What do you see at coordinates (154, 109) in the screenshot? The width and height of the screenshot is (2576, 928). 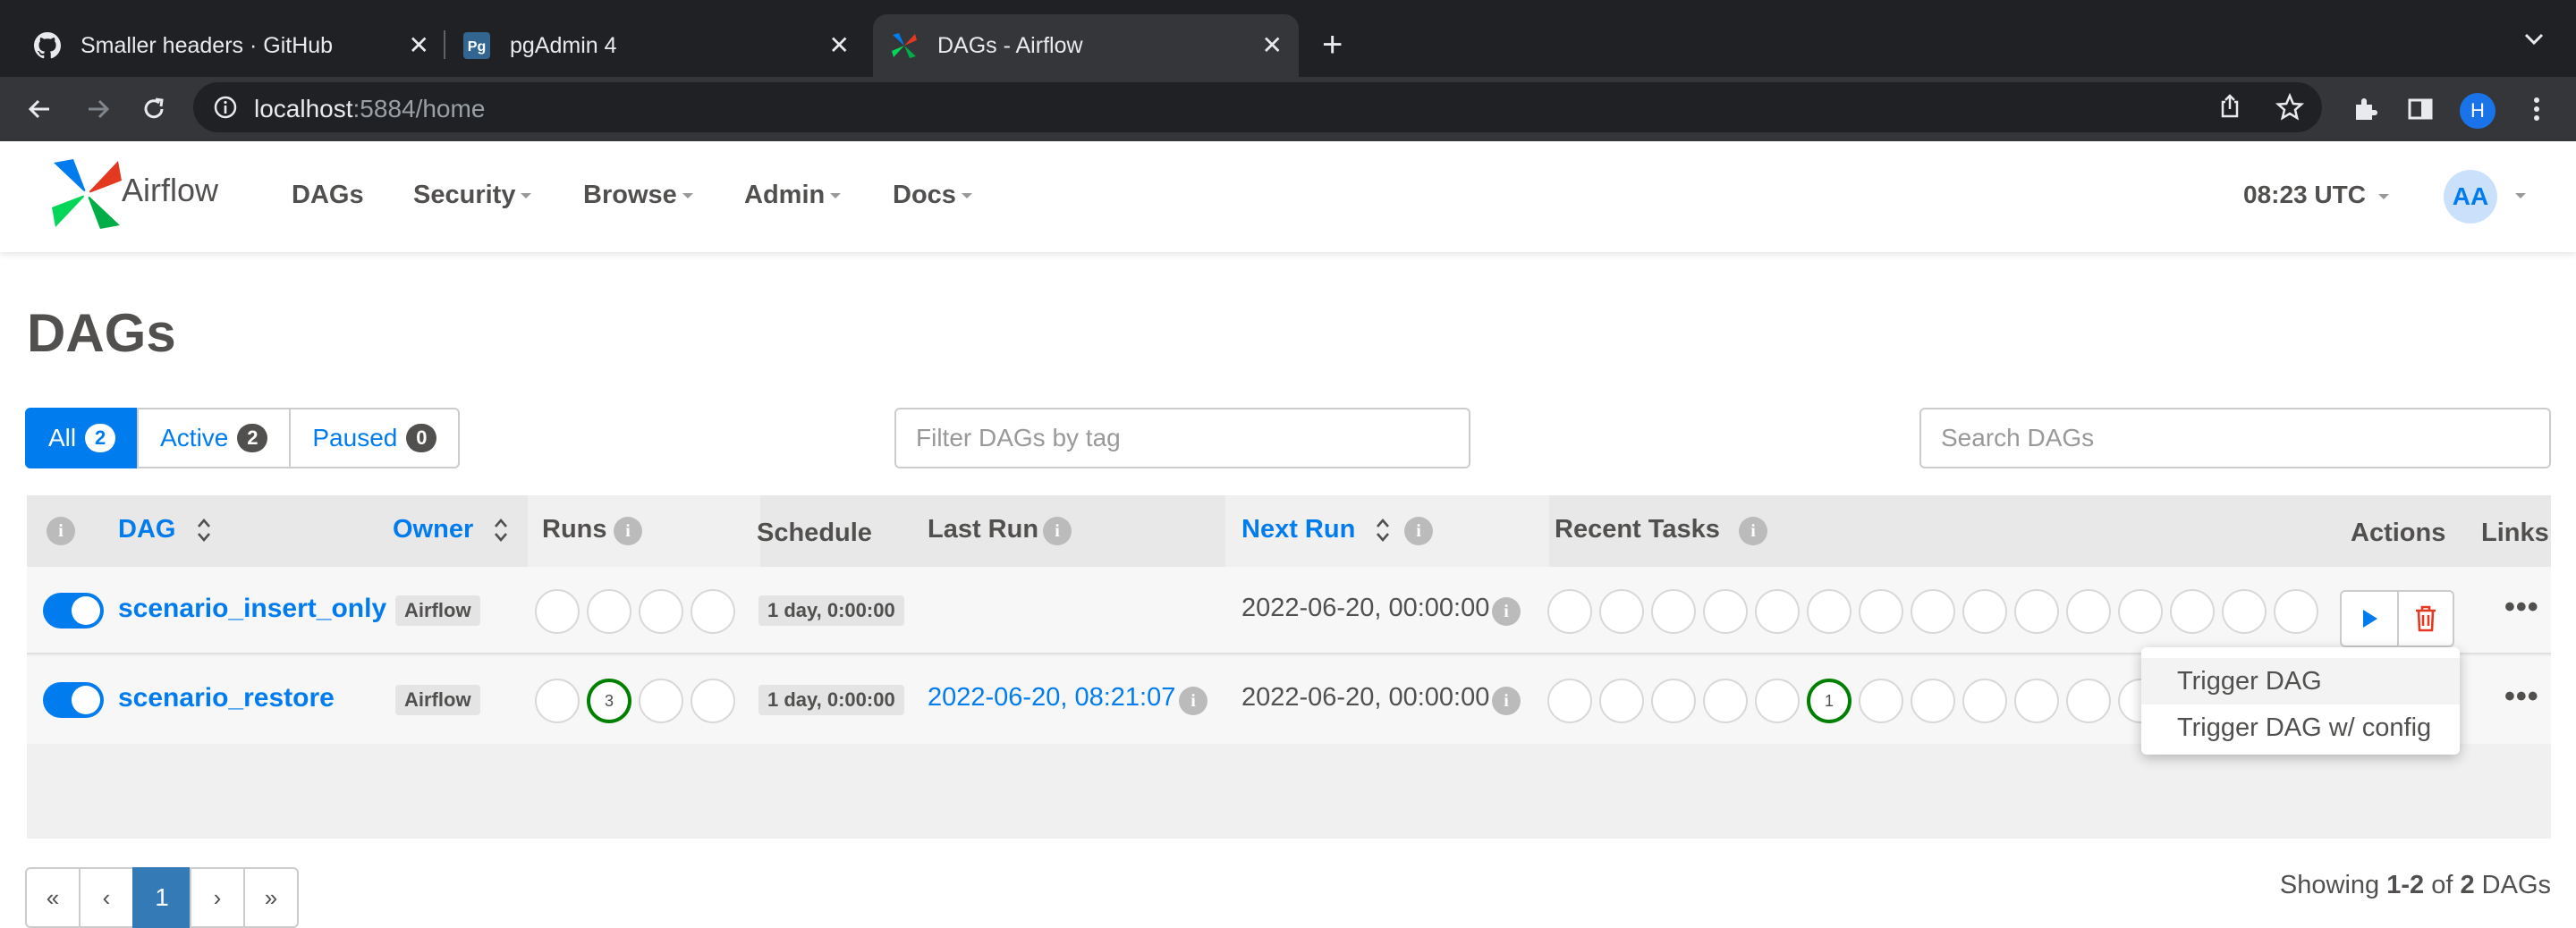 I see `reload-icon` at bounding box center [154, 109].